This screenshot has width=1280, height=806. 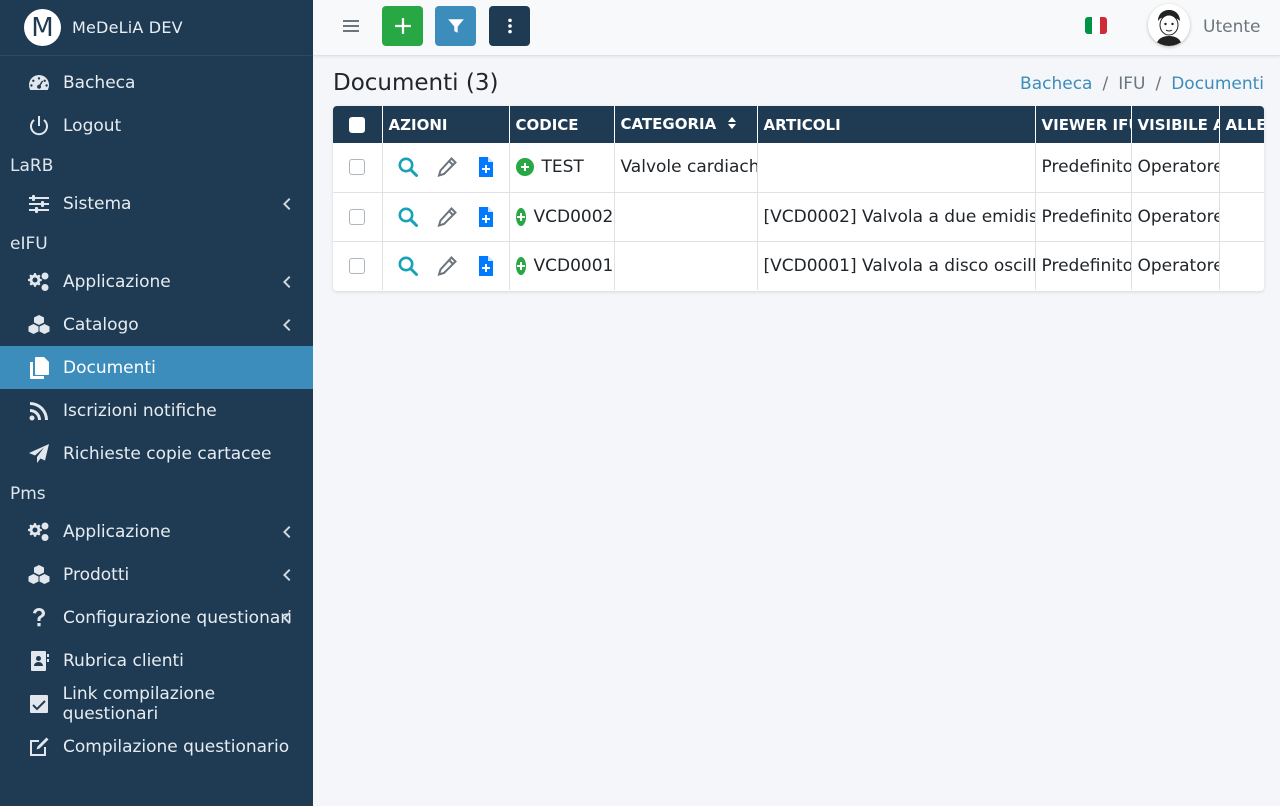 I want to click on avatar, so click(x=1169, y=25).